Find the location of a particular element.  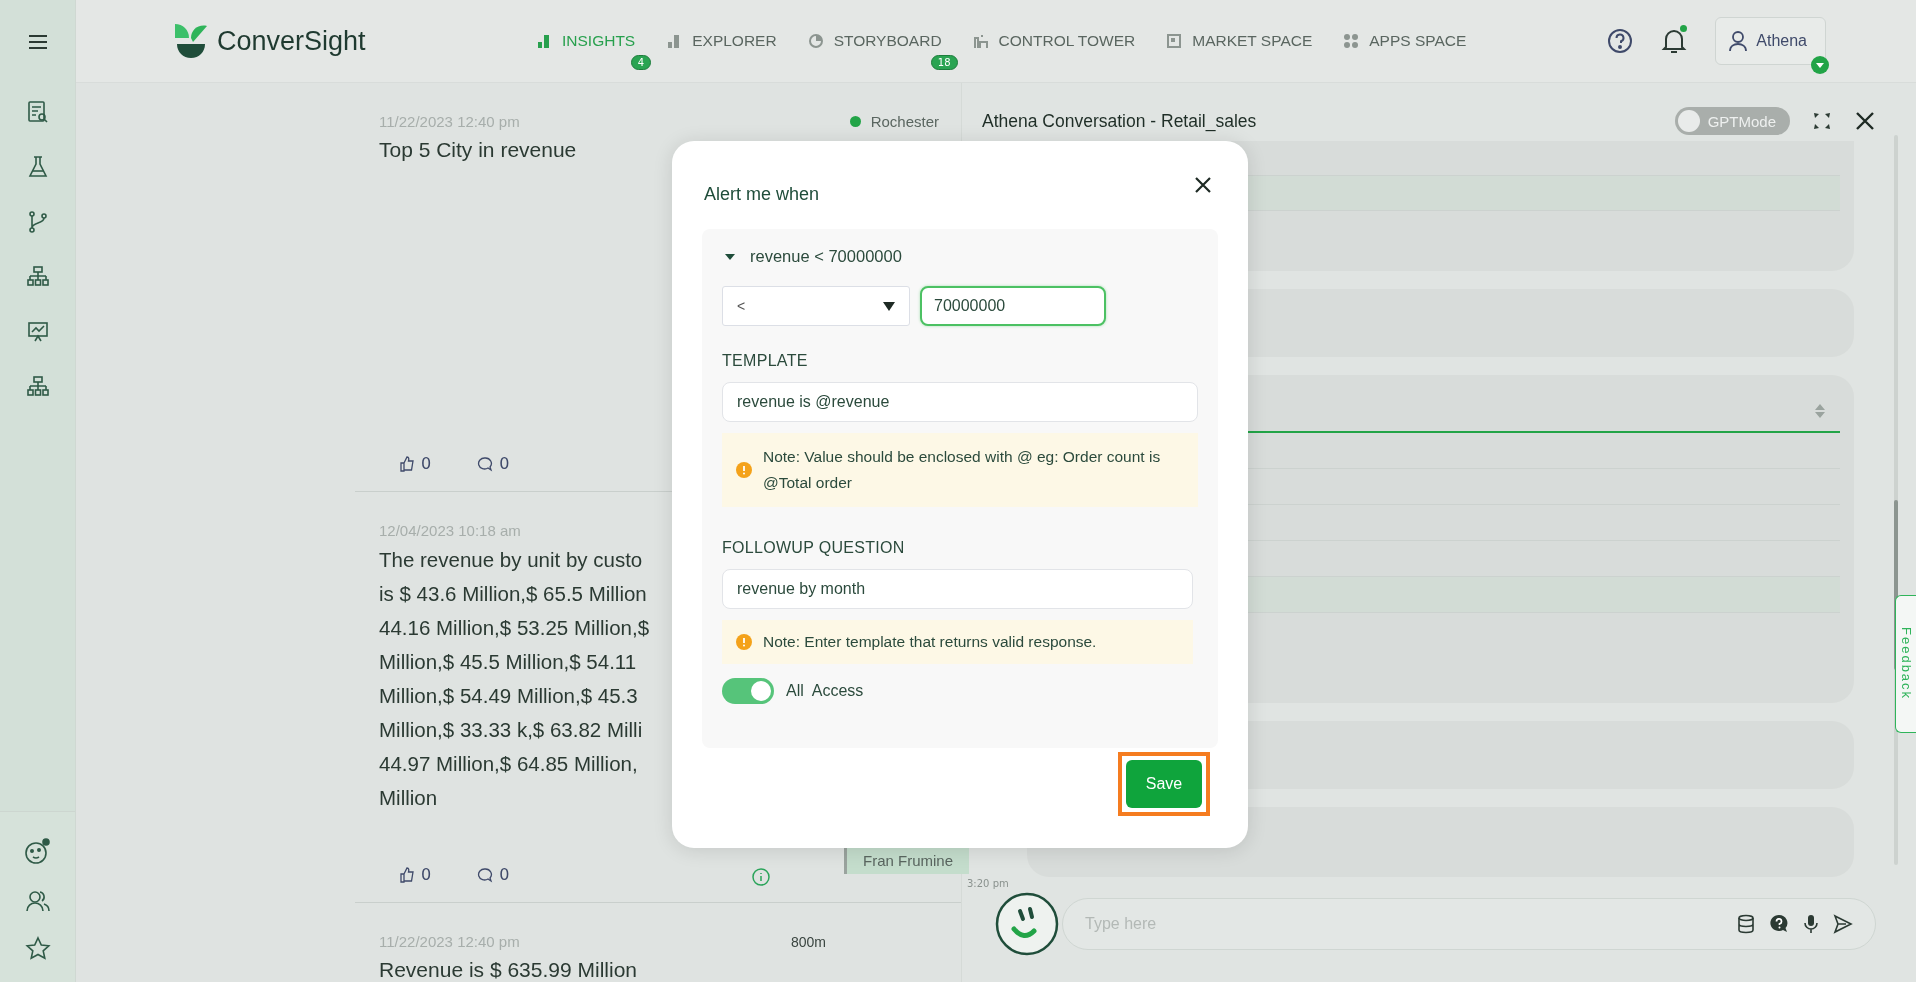

note-text: Note: Enter template that returns valid response. is located at coordinates (930, 642).